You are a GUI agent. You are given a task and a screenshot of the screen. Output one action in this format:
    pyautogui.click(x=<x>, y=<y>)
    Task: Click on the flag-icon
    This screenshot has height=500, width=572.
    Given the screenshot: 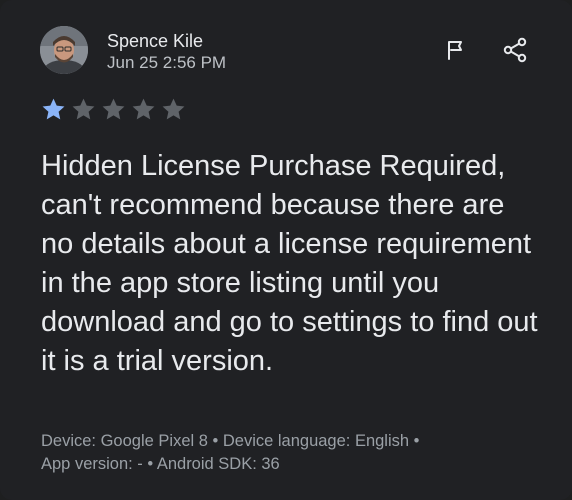 What is the action you would take?
    pyautogui.click(x=455, y=50)
    